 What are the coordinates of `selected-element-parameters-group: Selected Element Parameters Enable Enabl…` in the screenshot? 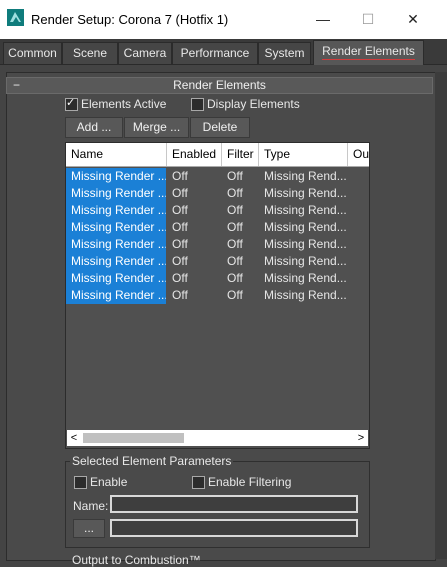 It's located at (217, 501).